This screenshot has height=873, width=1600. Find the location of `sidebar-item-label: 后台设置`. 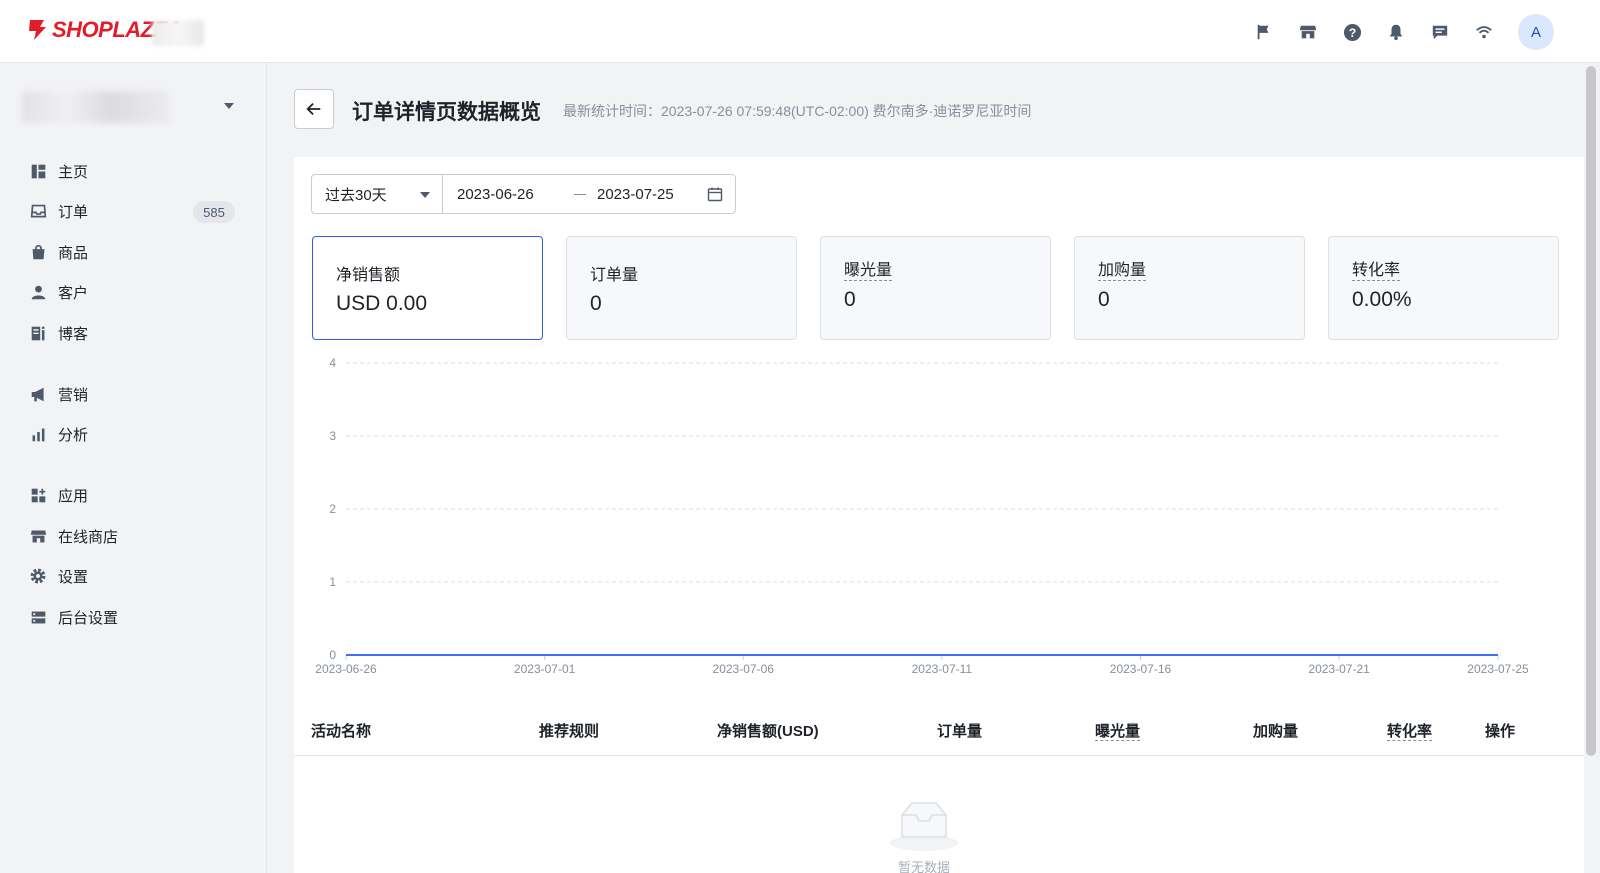

sidebar-item-label: 后台设置 is located at coordinates (88, 618).